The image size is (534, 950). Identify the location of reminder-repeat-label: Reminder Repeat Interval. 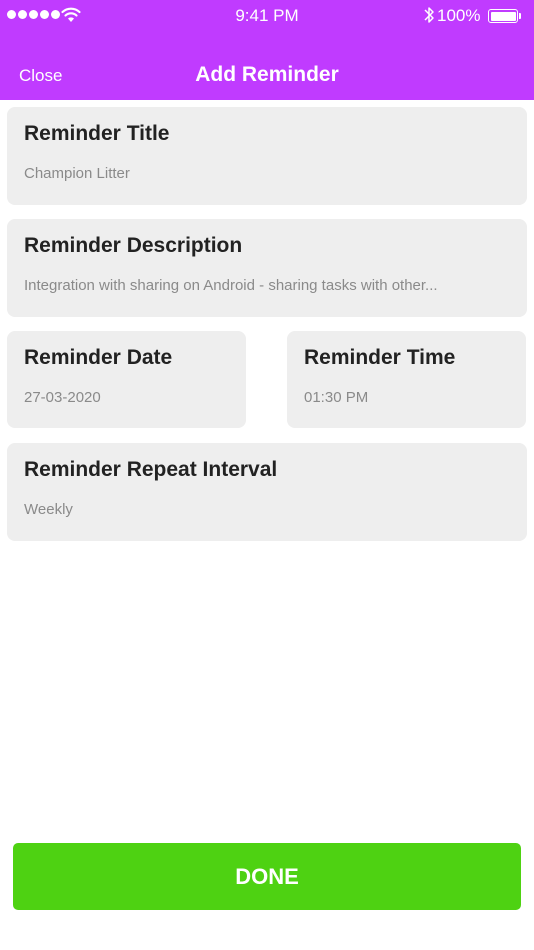
(151, 469).